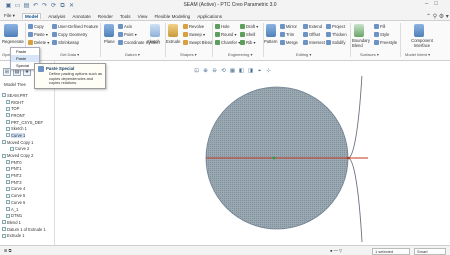  Describe the element at coordinates (222, 26) in the screenshot. I see `hole-button: Hole` at that location.